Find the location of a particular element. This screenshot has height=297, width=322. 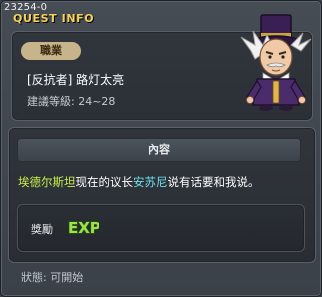

npc-name: 埃德尔斯坦 is located at coordinates (47, 182).